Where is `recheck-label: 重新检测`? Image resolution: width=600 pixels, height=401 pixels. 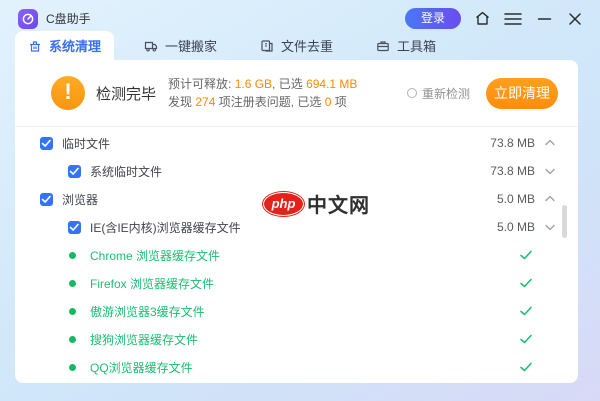 recheck-label: 重新检测 is located at coordinates (445, 93).